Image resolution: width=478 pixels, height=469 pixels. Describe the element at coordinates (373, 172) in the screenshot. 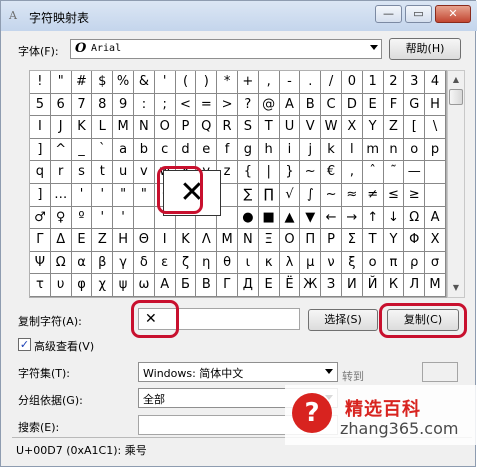

I see `character-cell: ˆ` at that location.